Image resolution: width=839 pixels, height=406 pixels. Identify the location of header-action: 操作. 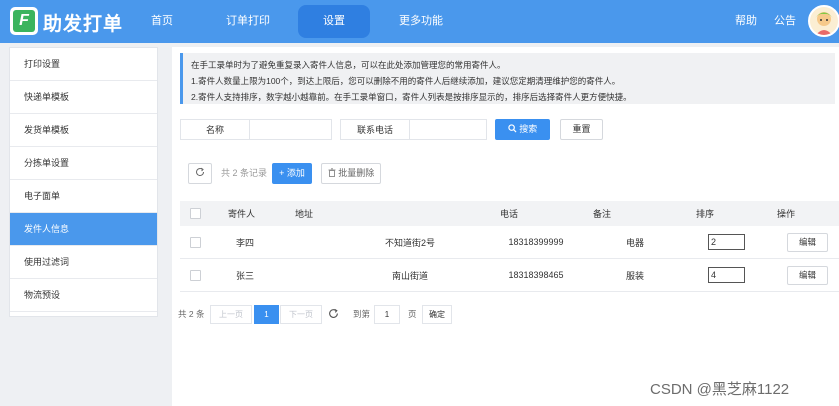
(786, 214).